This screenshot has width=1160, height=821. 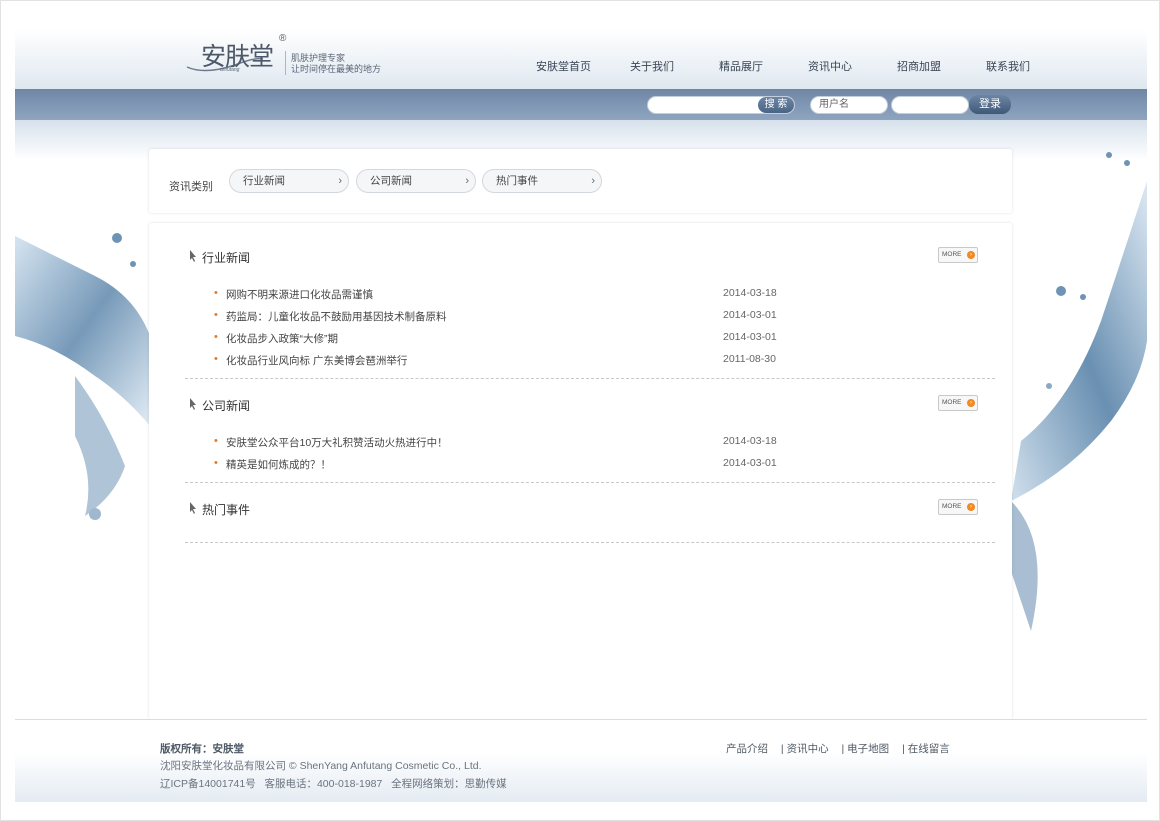 I want to click on category-tab-label: 公司新闻, so click(x=391, y=181).